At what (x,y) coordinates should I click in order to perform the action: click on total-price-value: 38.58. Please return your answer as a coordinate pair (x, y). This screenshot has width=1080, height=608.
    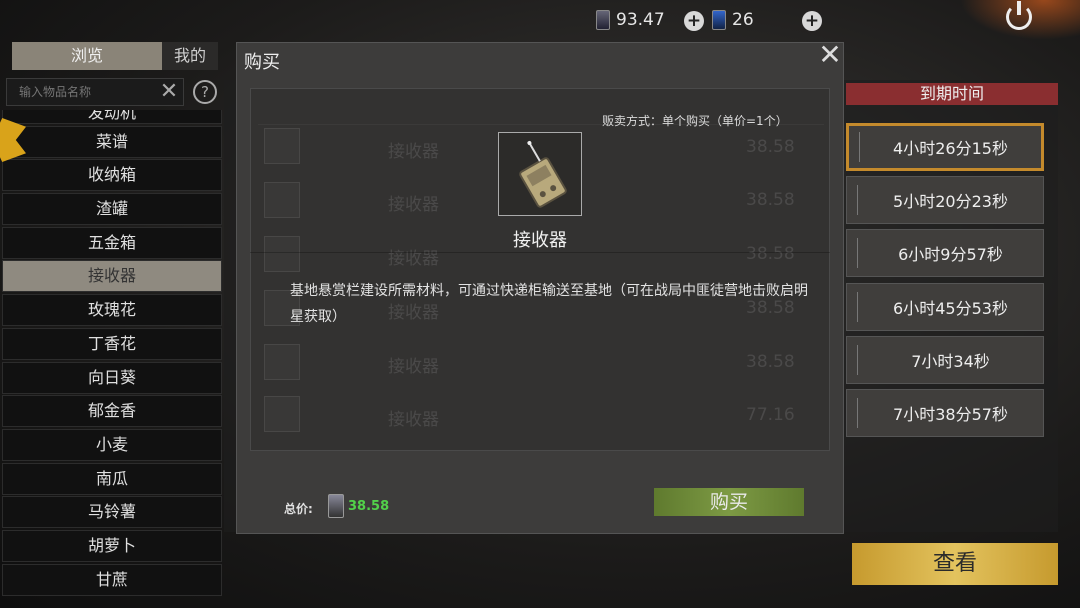
    Looking at the image, I should click on (369, 506).